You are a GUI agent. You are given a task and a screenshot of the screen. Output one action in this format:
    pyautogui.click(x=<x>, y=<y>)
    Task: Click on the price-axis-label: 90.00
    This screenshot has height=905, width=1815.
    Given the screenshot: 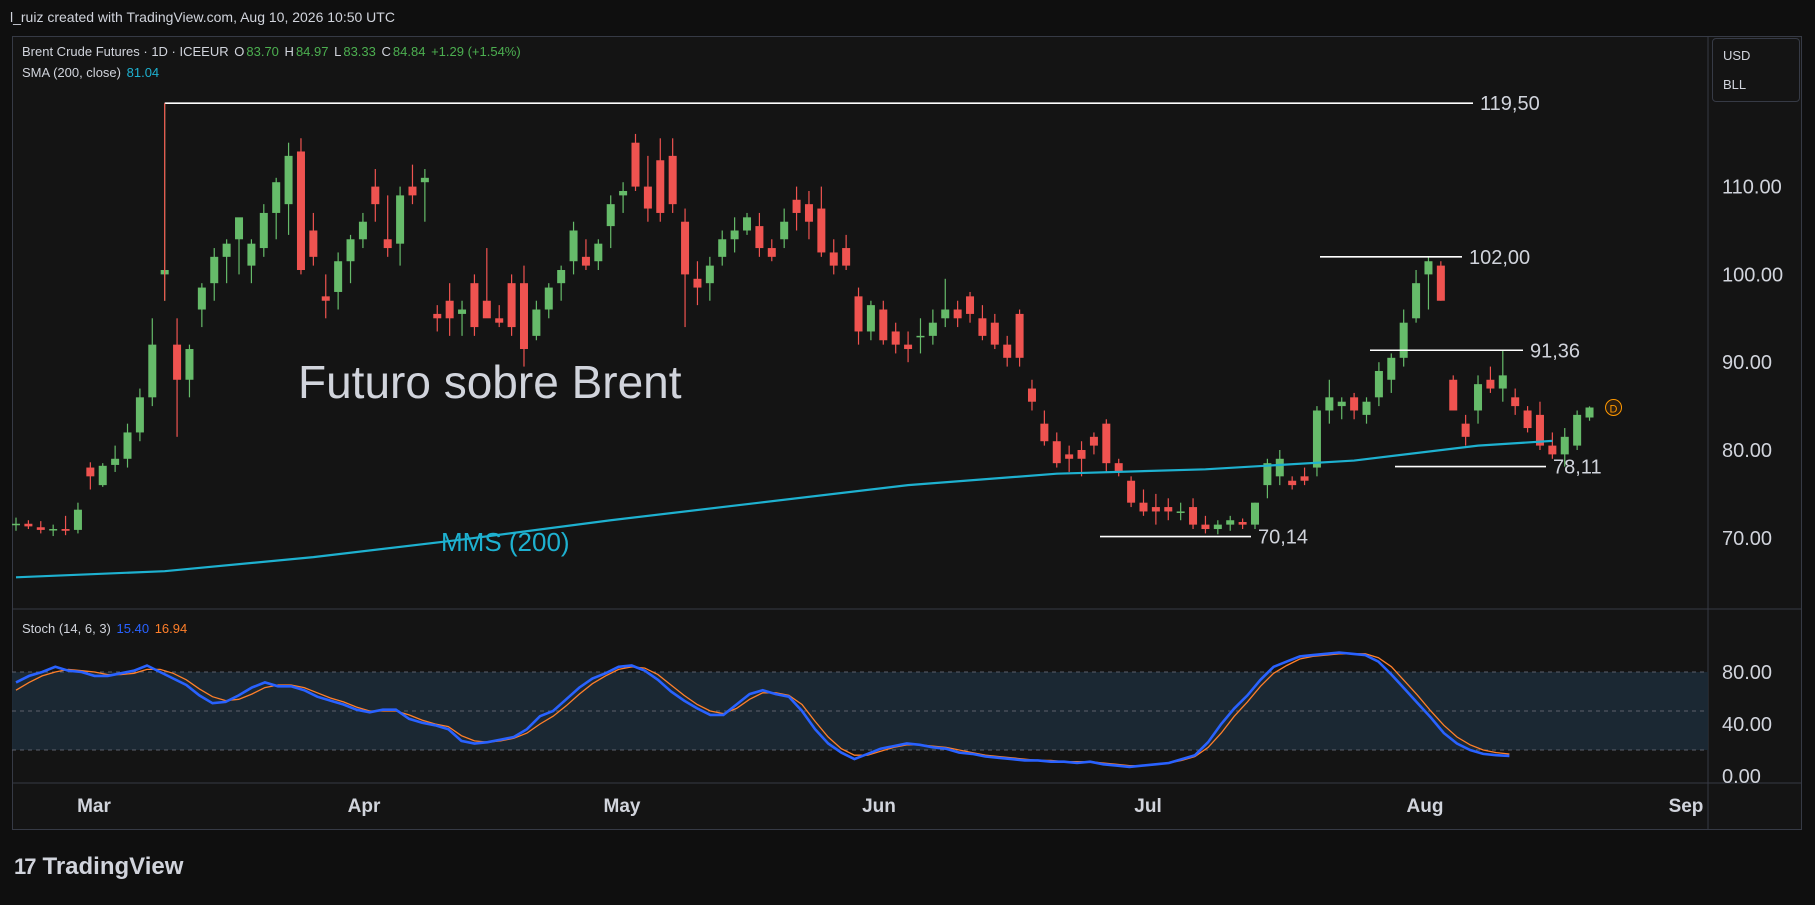 What is the action you would take?
    pyautogui.click(x=1747, y=363)
    